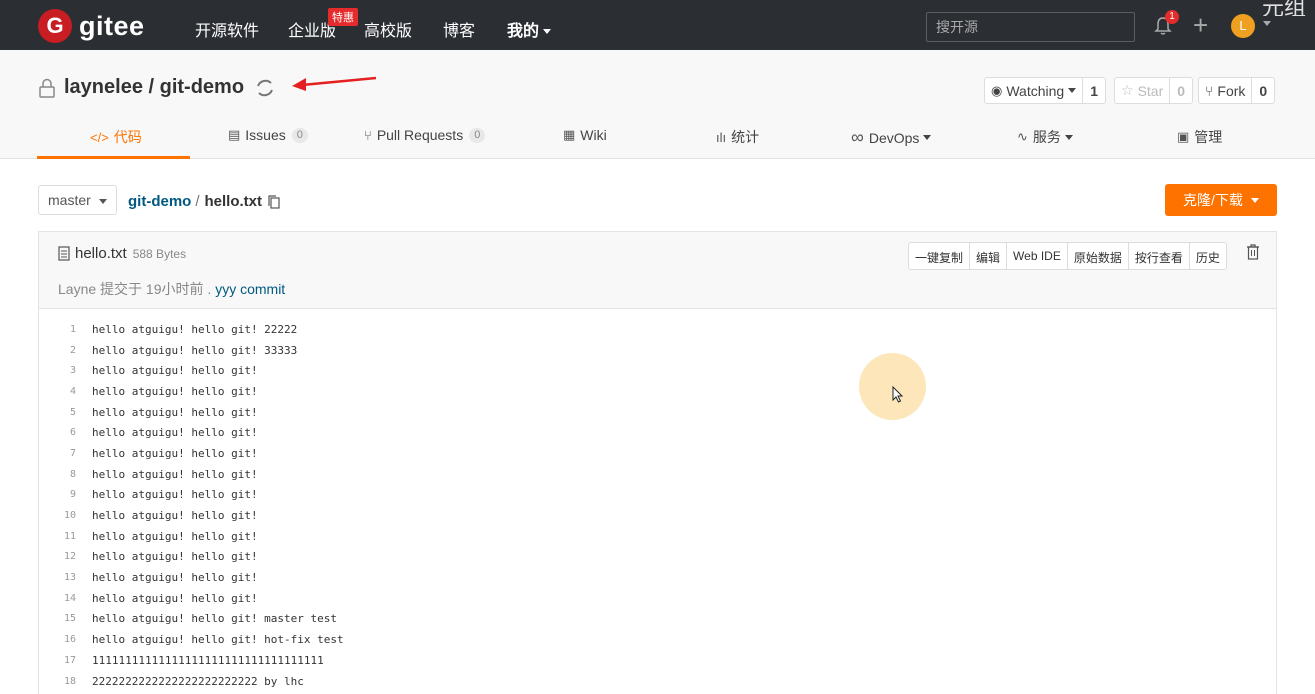 The width and height of the screenshot is (1315, 694). I want to click on tab-stats: ılı 统计, so click(737, 137).